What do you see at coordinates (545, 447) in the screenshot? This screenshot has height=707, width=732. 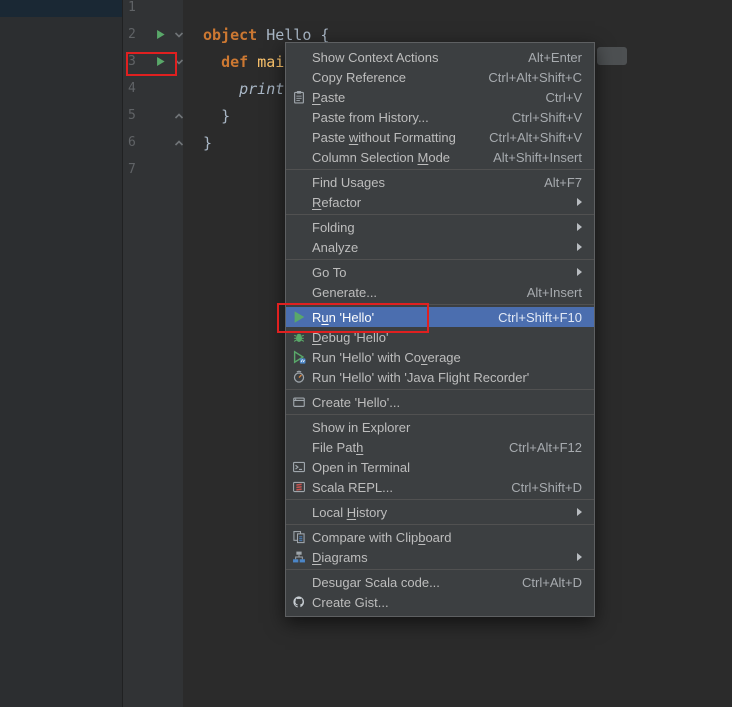 I see `menu-item-shortcut: Ctrl+Alt+F12` at bounding box center [545, 447].